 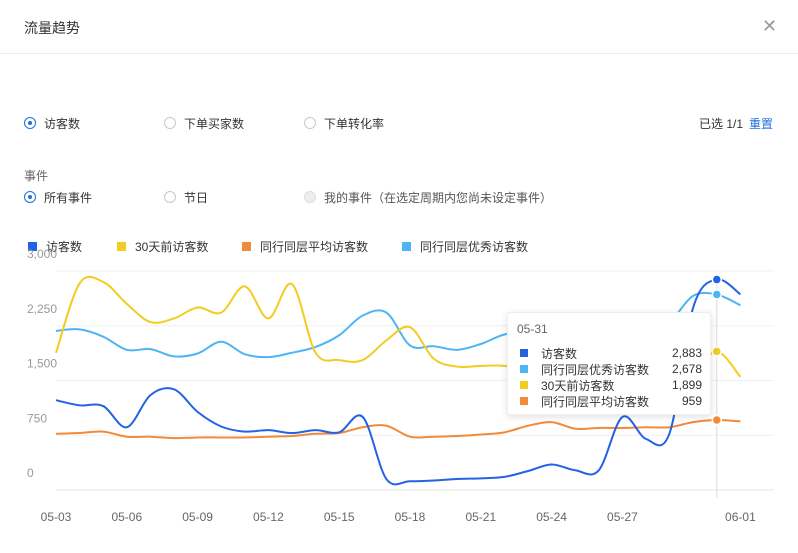 I want to click on tooltip-row: 同行同层优秀访客数 2,678, so click(x=611, y=369).